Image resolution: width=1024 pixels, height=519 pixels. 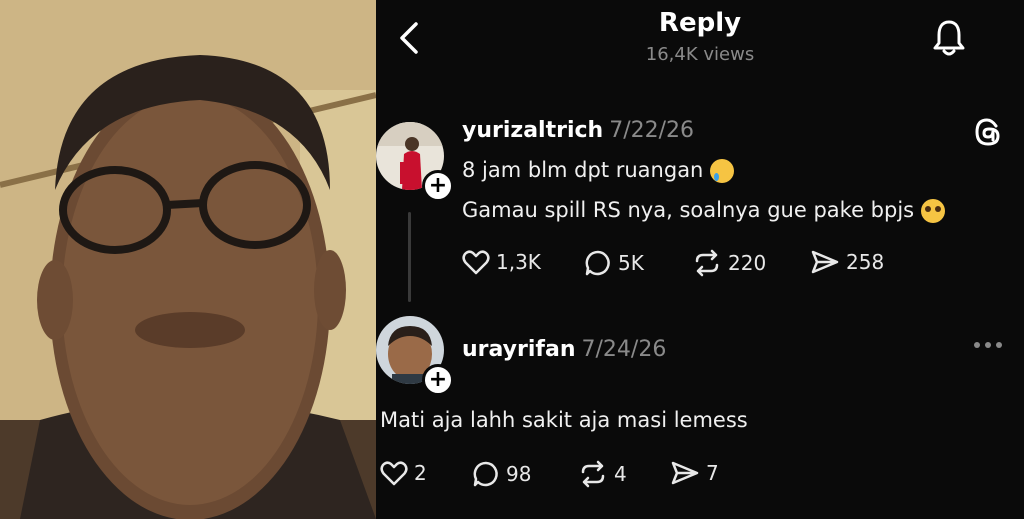 I want to click on tear-smile-emoji, so click(x=722, y=171).